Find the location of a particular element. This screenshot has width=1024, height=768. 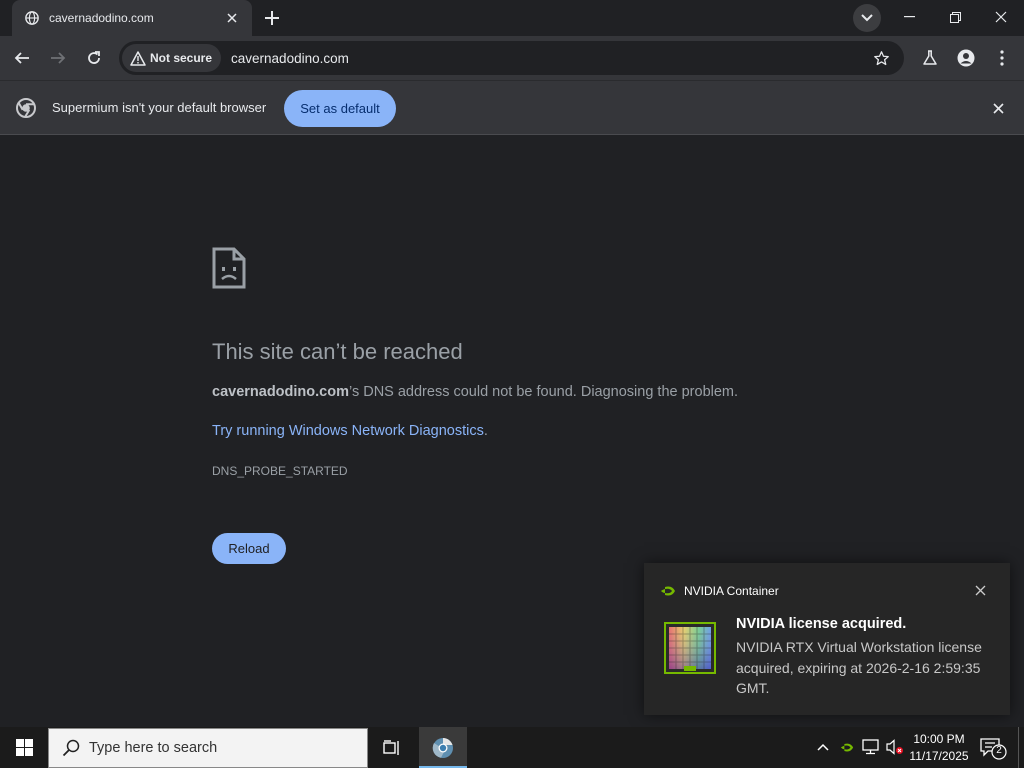

labs-flask-icon is located at coordinates (930, 58).